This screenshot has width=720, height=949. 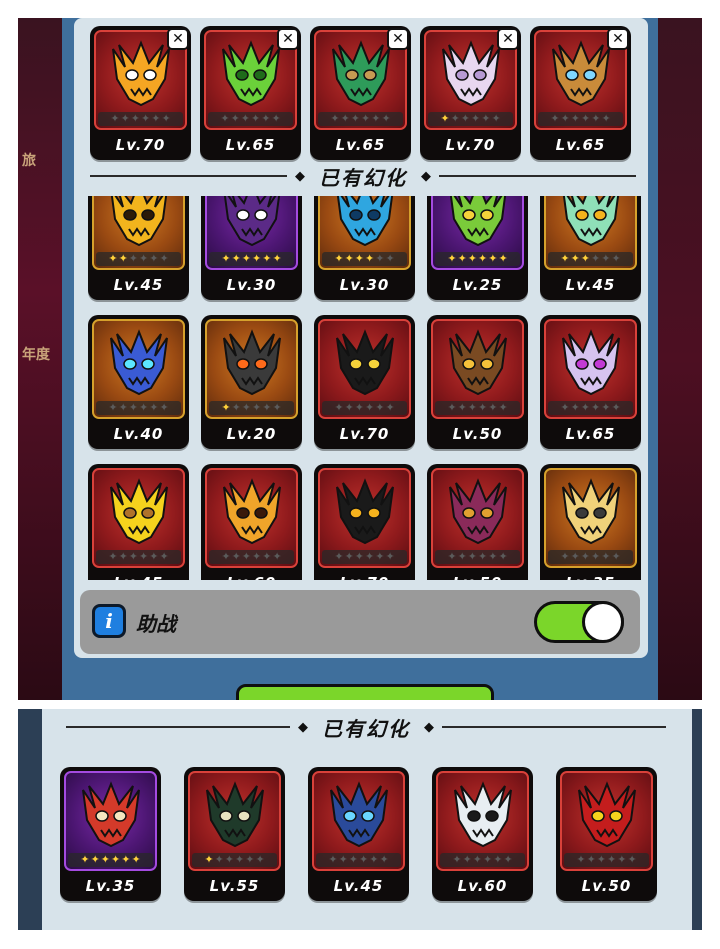 I want to click on info-icon: i, so click(x=109, y=621).